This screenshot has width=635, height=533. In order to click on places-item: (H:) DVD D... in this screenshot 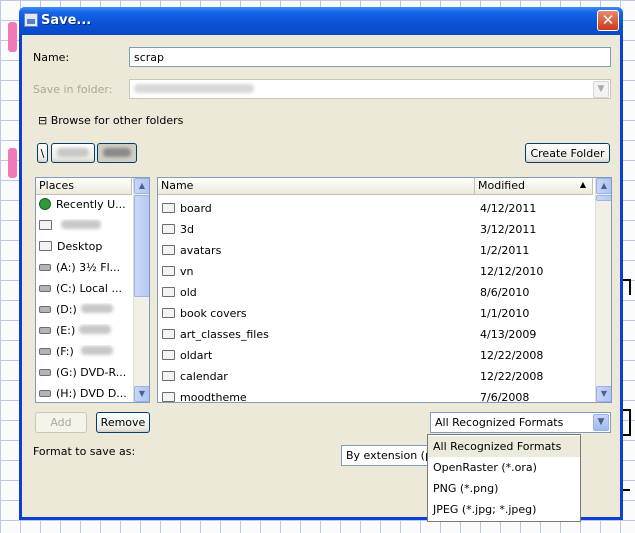, I will do `click(85, 394)`.